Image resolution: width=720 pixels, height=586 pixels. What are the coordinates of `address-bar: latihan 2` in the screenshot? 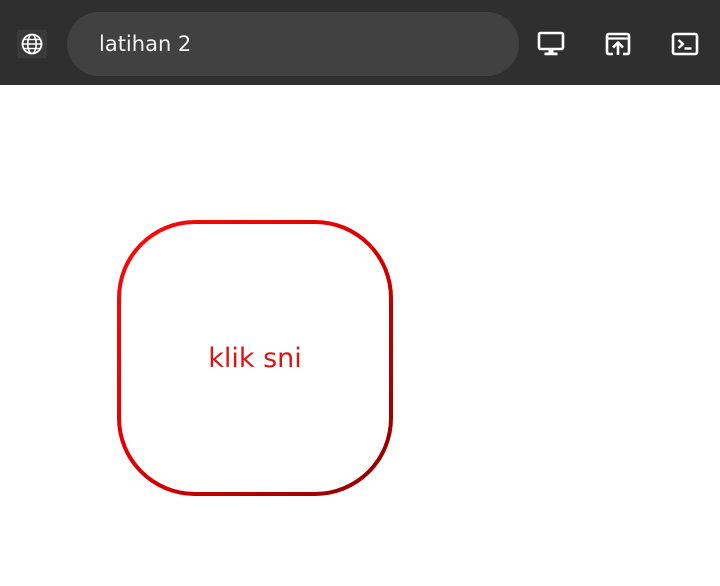 It's located at (293, 44).